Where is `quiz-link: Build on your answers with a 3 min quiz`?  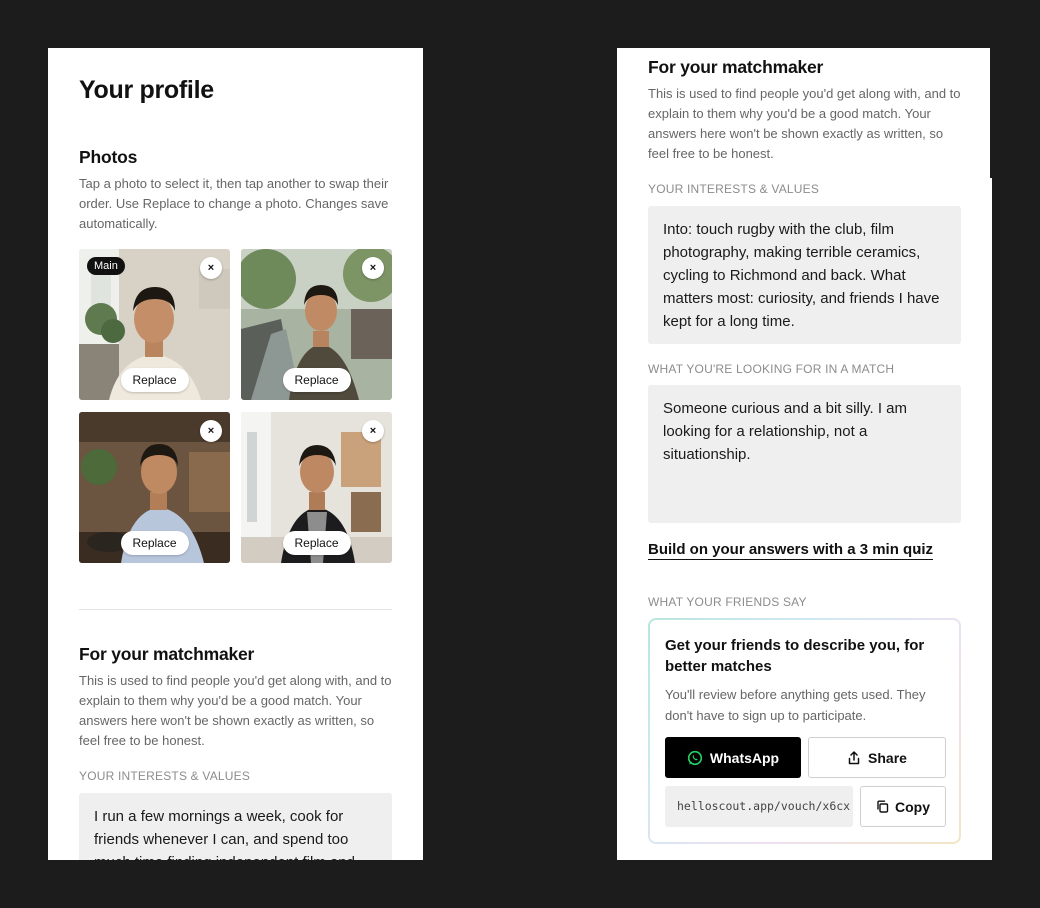 quiz-link: Build on your answers with a 3 min quiz is located at coordinates (791, 550).